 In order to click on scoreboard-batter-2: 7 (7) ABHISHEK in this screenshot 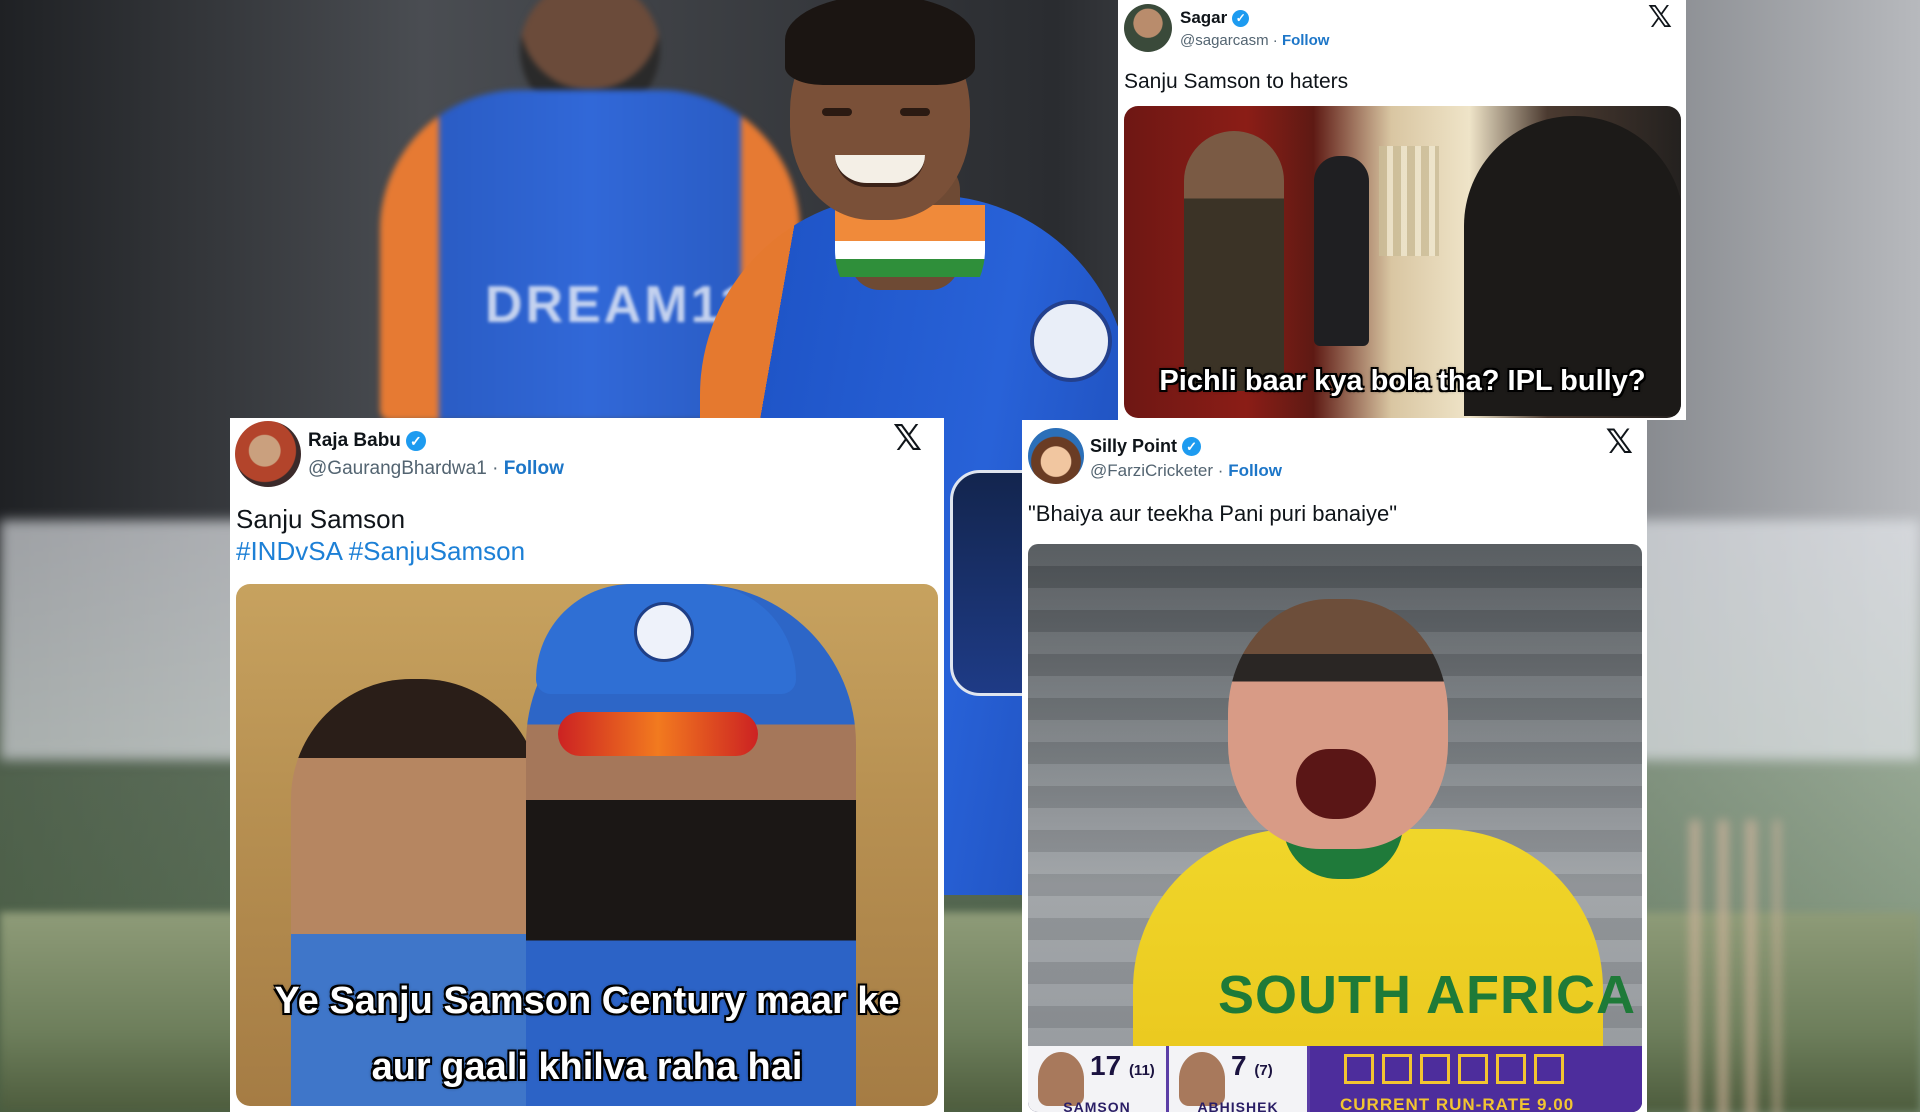, I will do `click(1239, 1079)`.